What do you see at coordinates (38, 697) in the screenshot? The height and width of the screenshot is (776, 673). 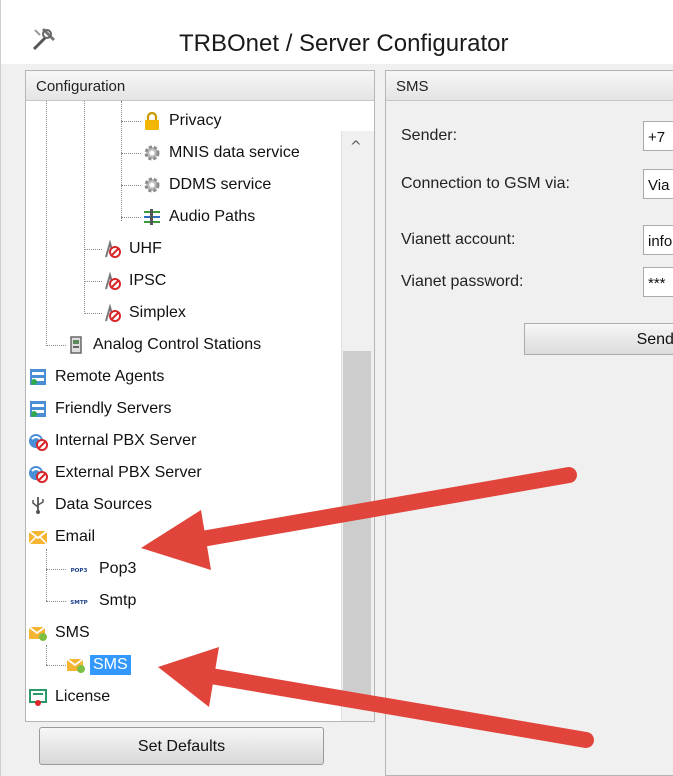 I see `license-icon` at bounding box center [38, 697].